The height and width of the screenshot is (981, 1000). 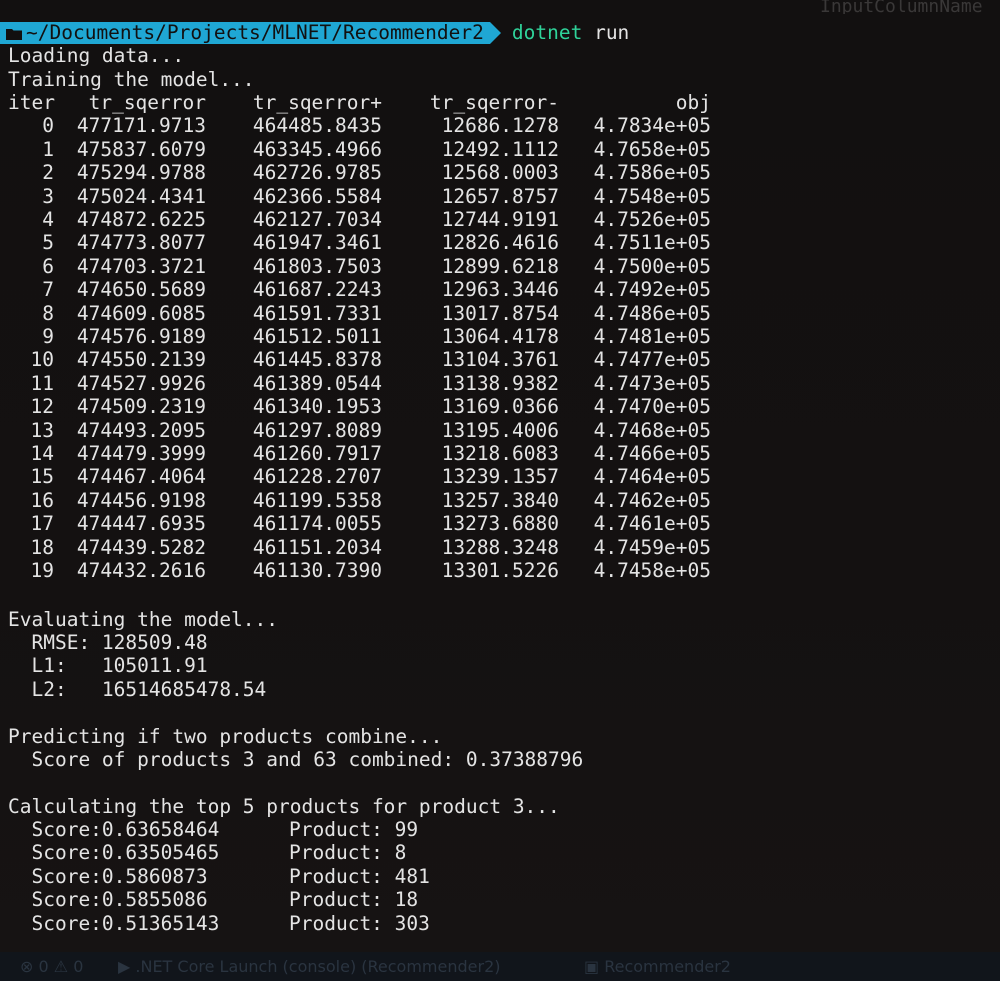 I want to click on product-id: Product: 8, so click(x=348, y=853).